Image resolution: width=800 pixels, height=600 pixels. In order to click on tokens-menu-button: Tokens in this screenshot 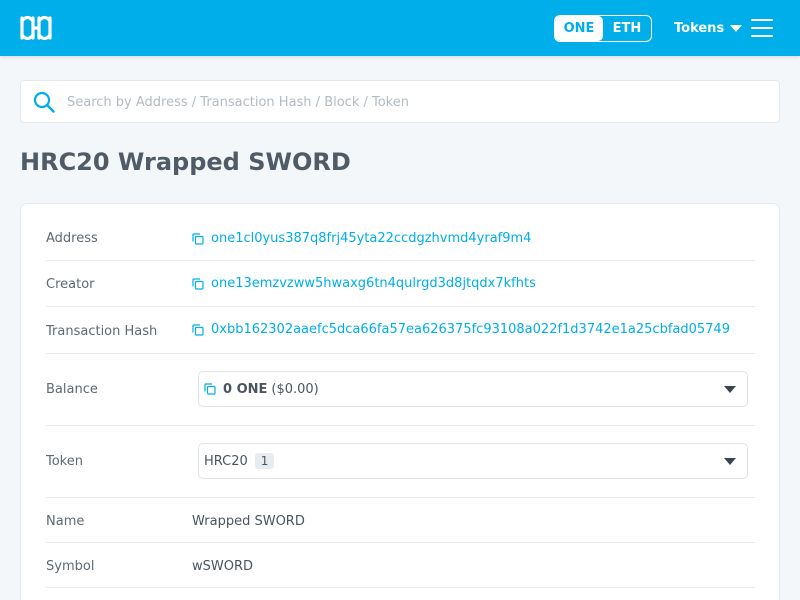, I will do `click(708, 28)`.